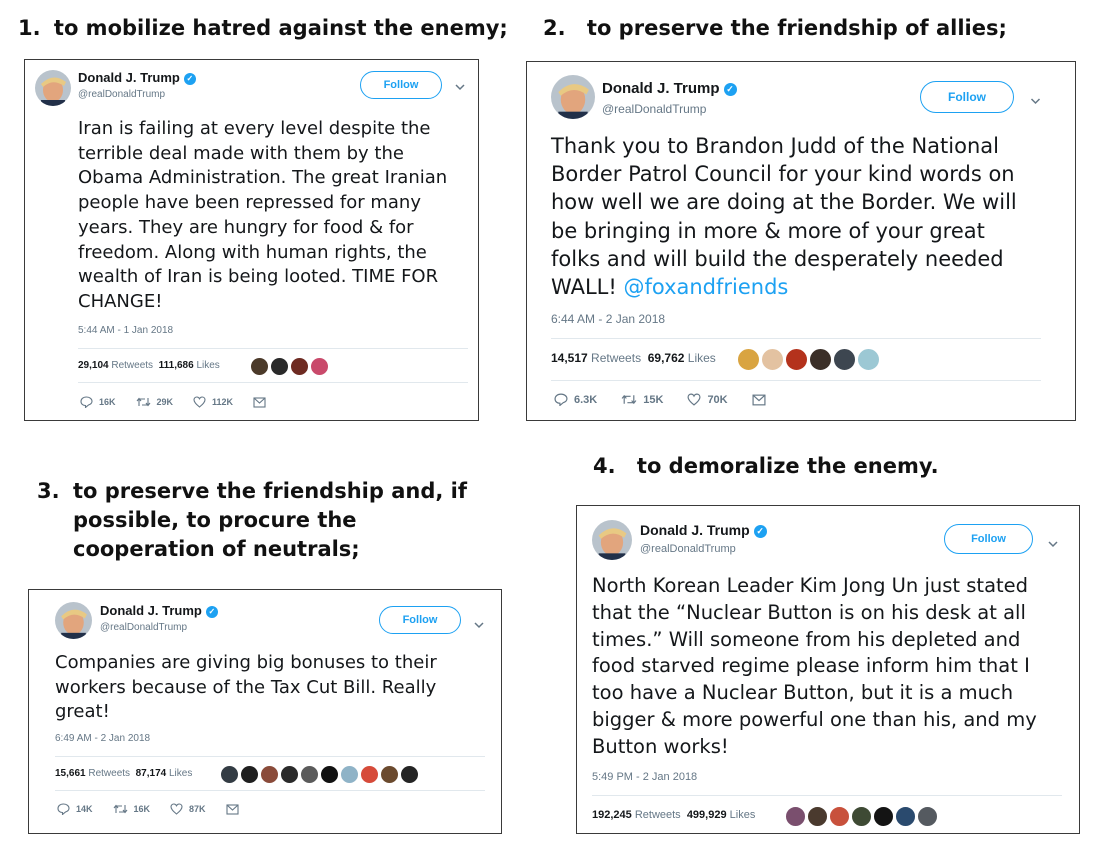 This screenshot has height=849, width=1100. I want to click on likes-label: Likes, so click(742, 815).